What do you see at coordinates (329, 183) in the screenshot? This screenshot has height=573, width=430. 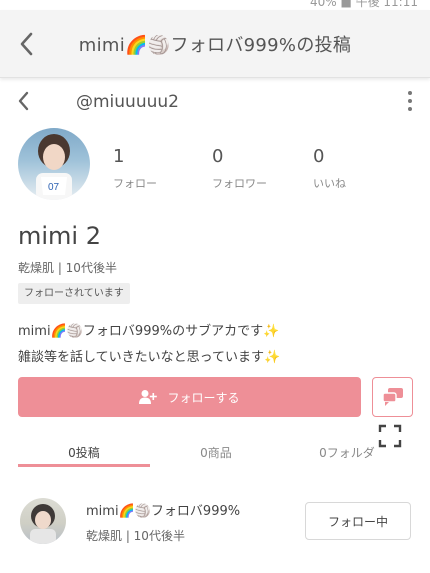 I see `likes-label: いいね` at bounding box center [329, 183].